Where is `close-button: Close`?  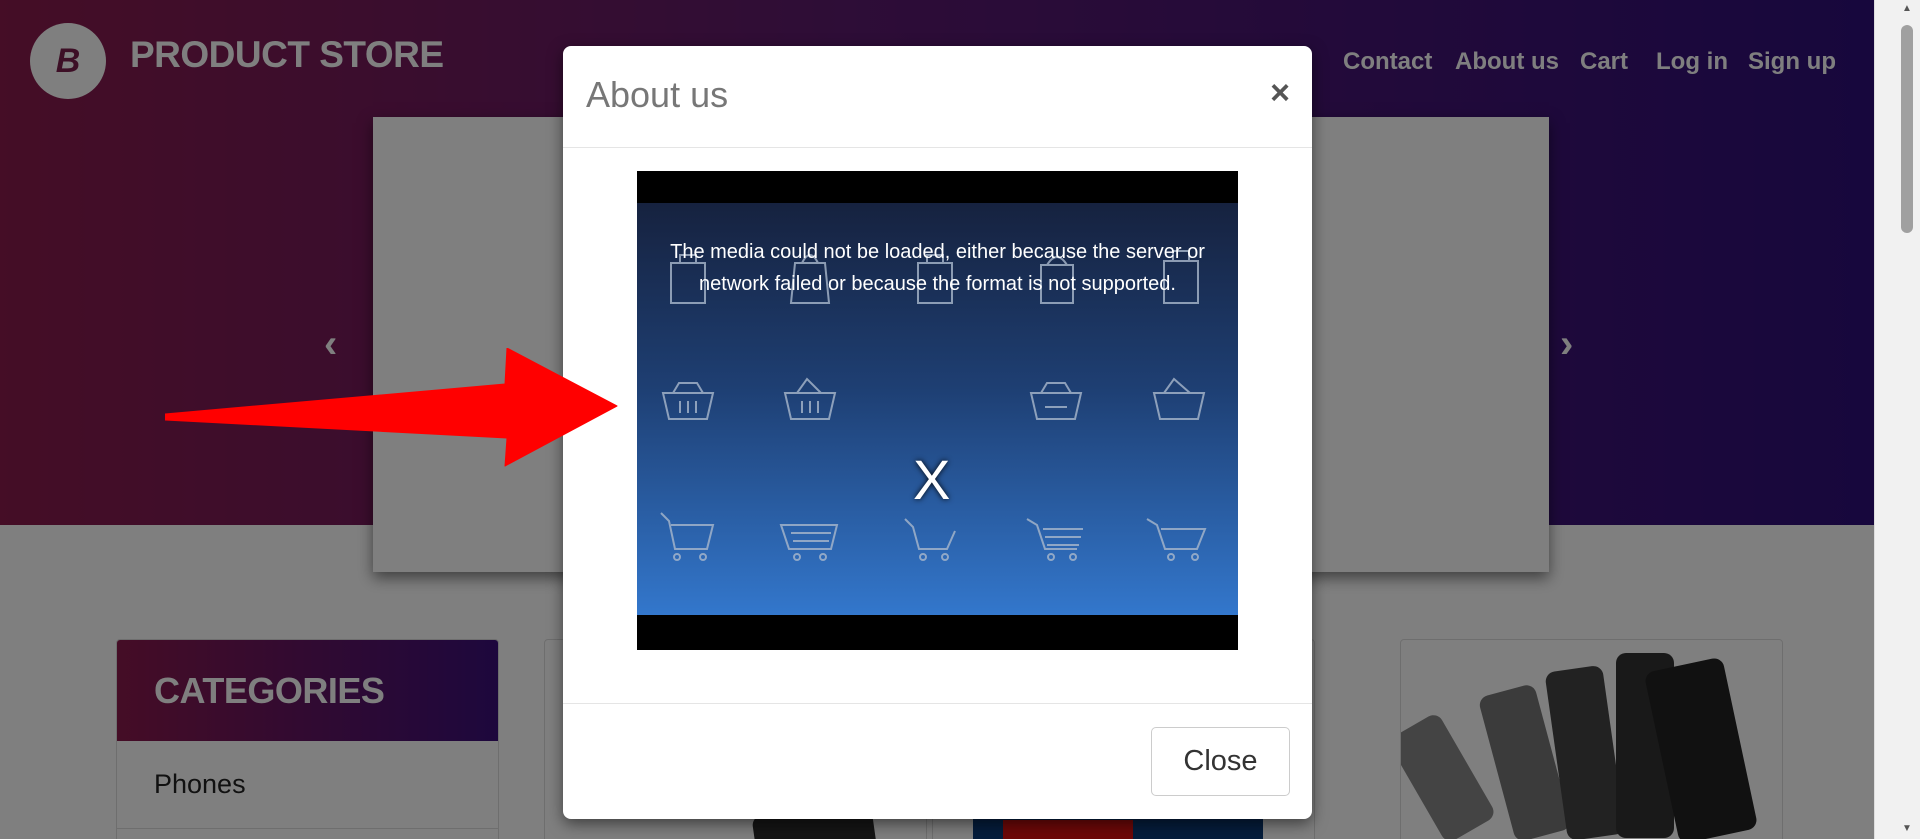 close-button: Close is located at coordinates (1220, 761).